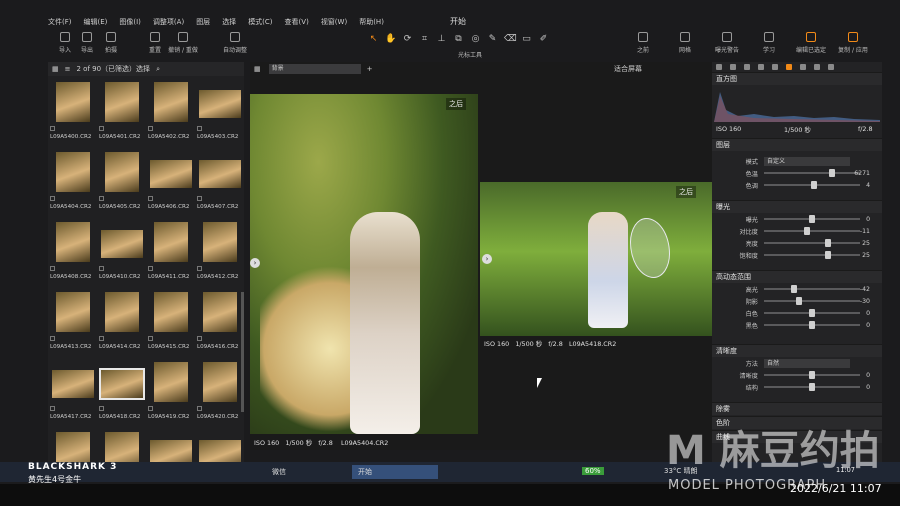 The width and height of the screenshot is (900, 506). I want to click on thumbnail: L09A5412.CR2, so click(221, 253).